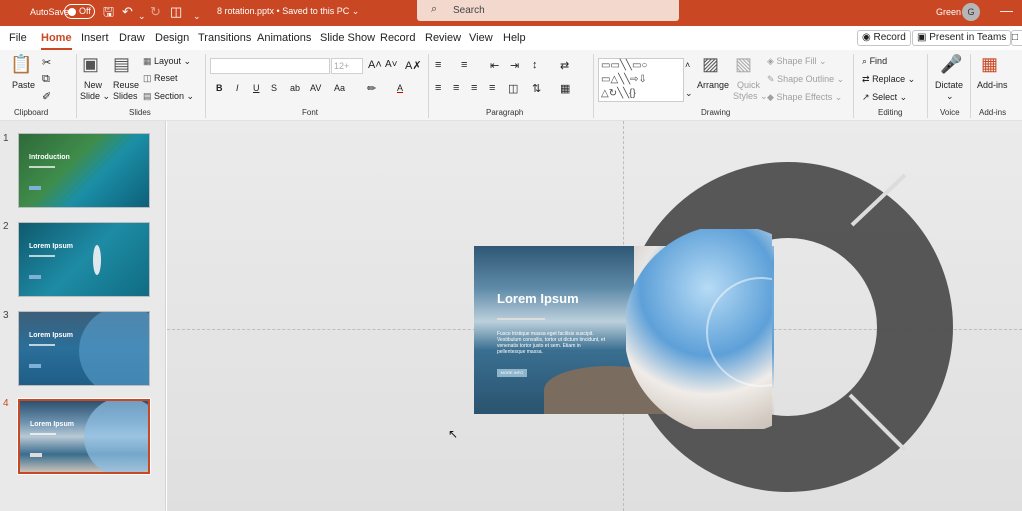 The height and width of the screenshot is (511, 1022). What do you see at coordinates (884, 97) in the screenshot?
I see `select-button: ↗ Select ⌄` at bounding box center [884, 97].